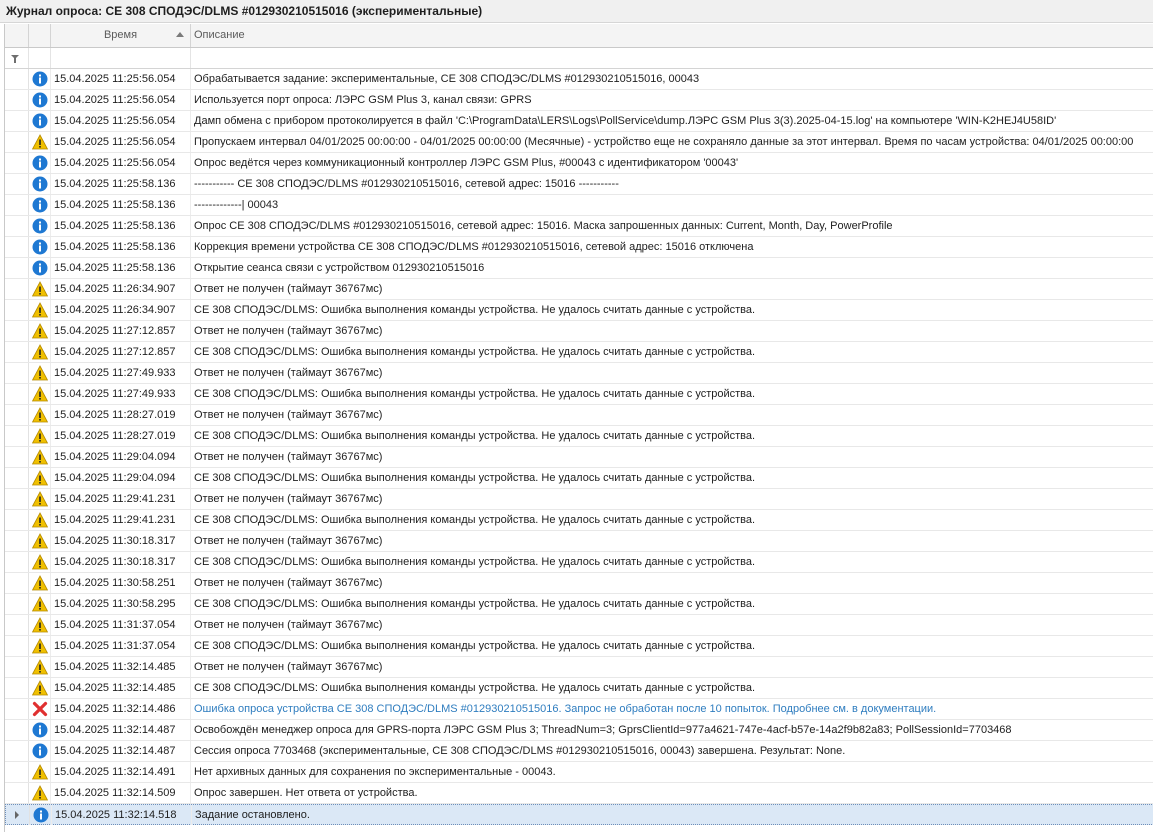 The width and height of the screenshot is (1153, 832). What do you see at coordinates (121, 289) in the screenshot?
I see `row-time: 15.04.2025 11:26:34.907` at bounding box center [121, 289].